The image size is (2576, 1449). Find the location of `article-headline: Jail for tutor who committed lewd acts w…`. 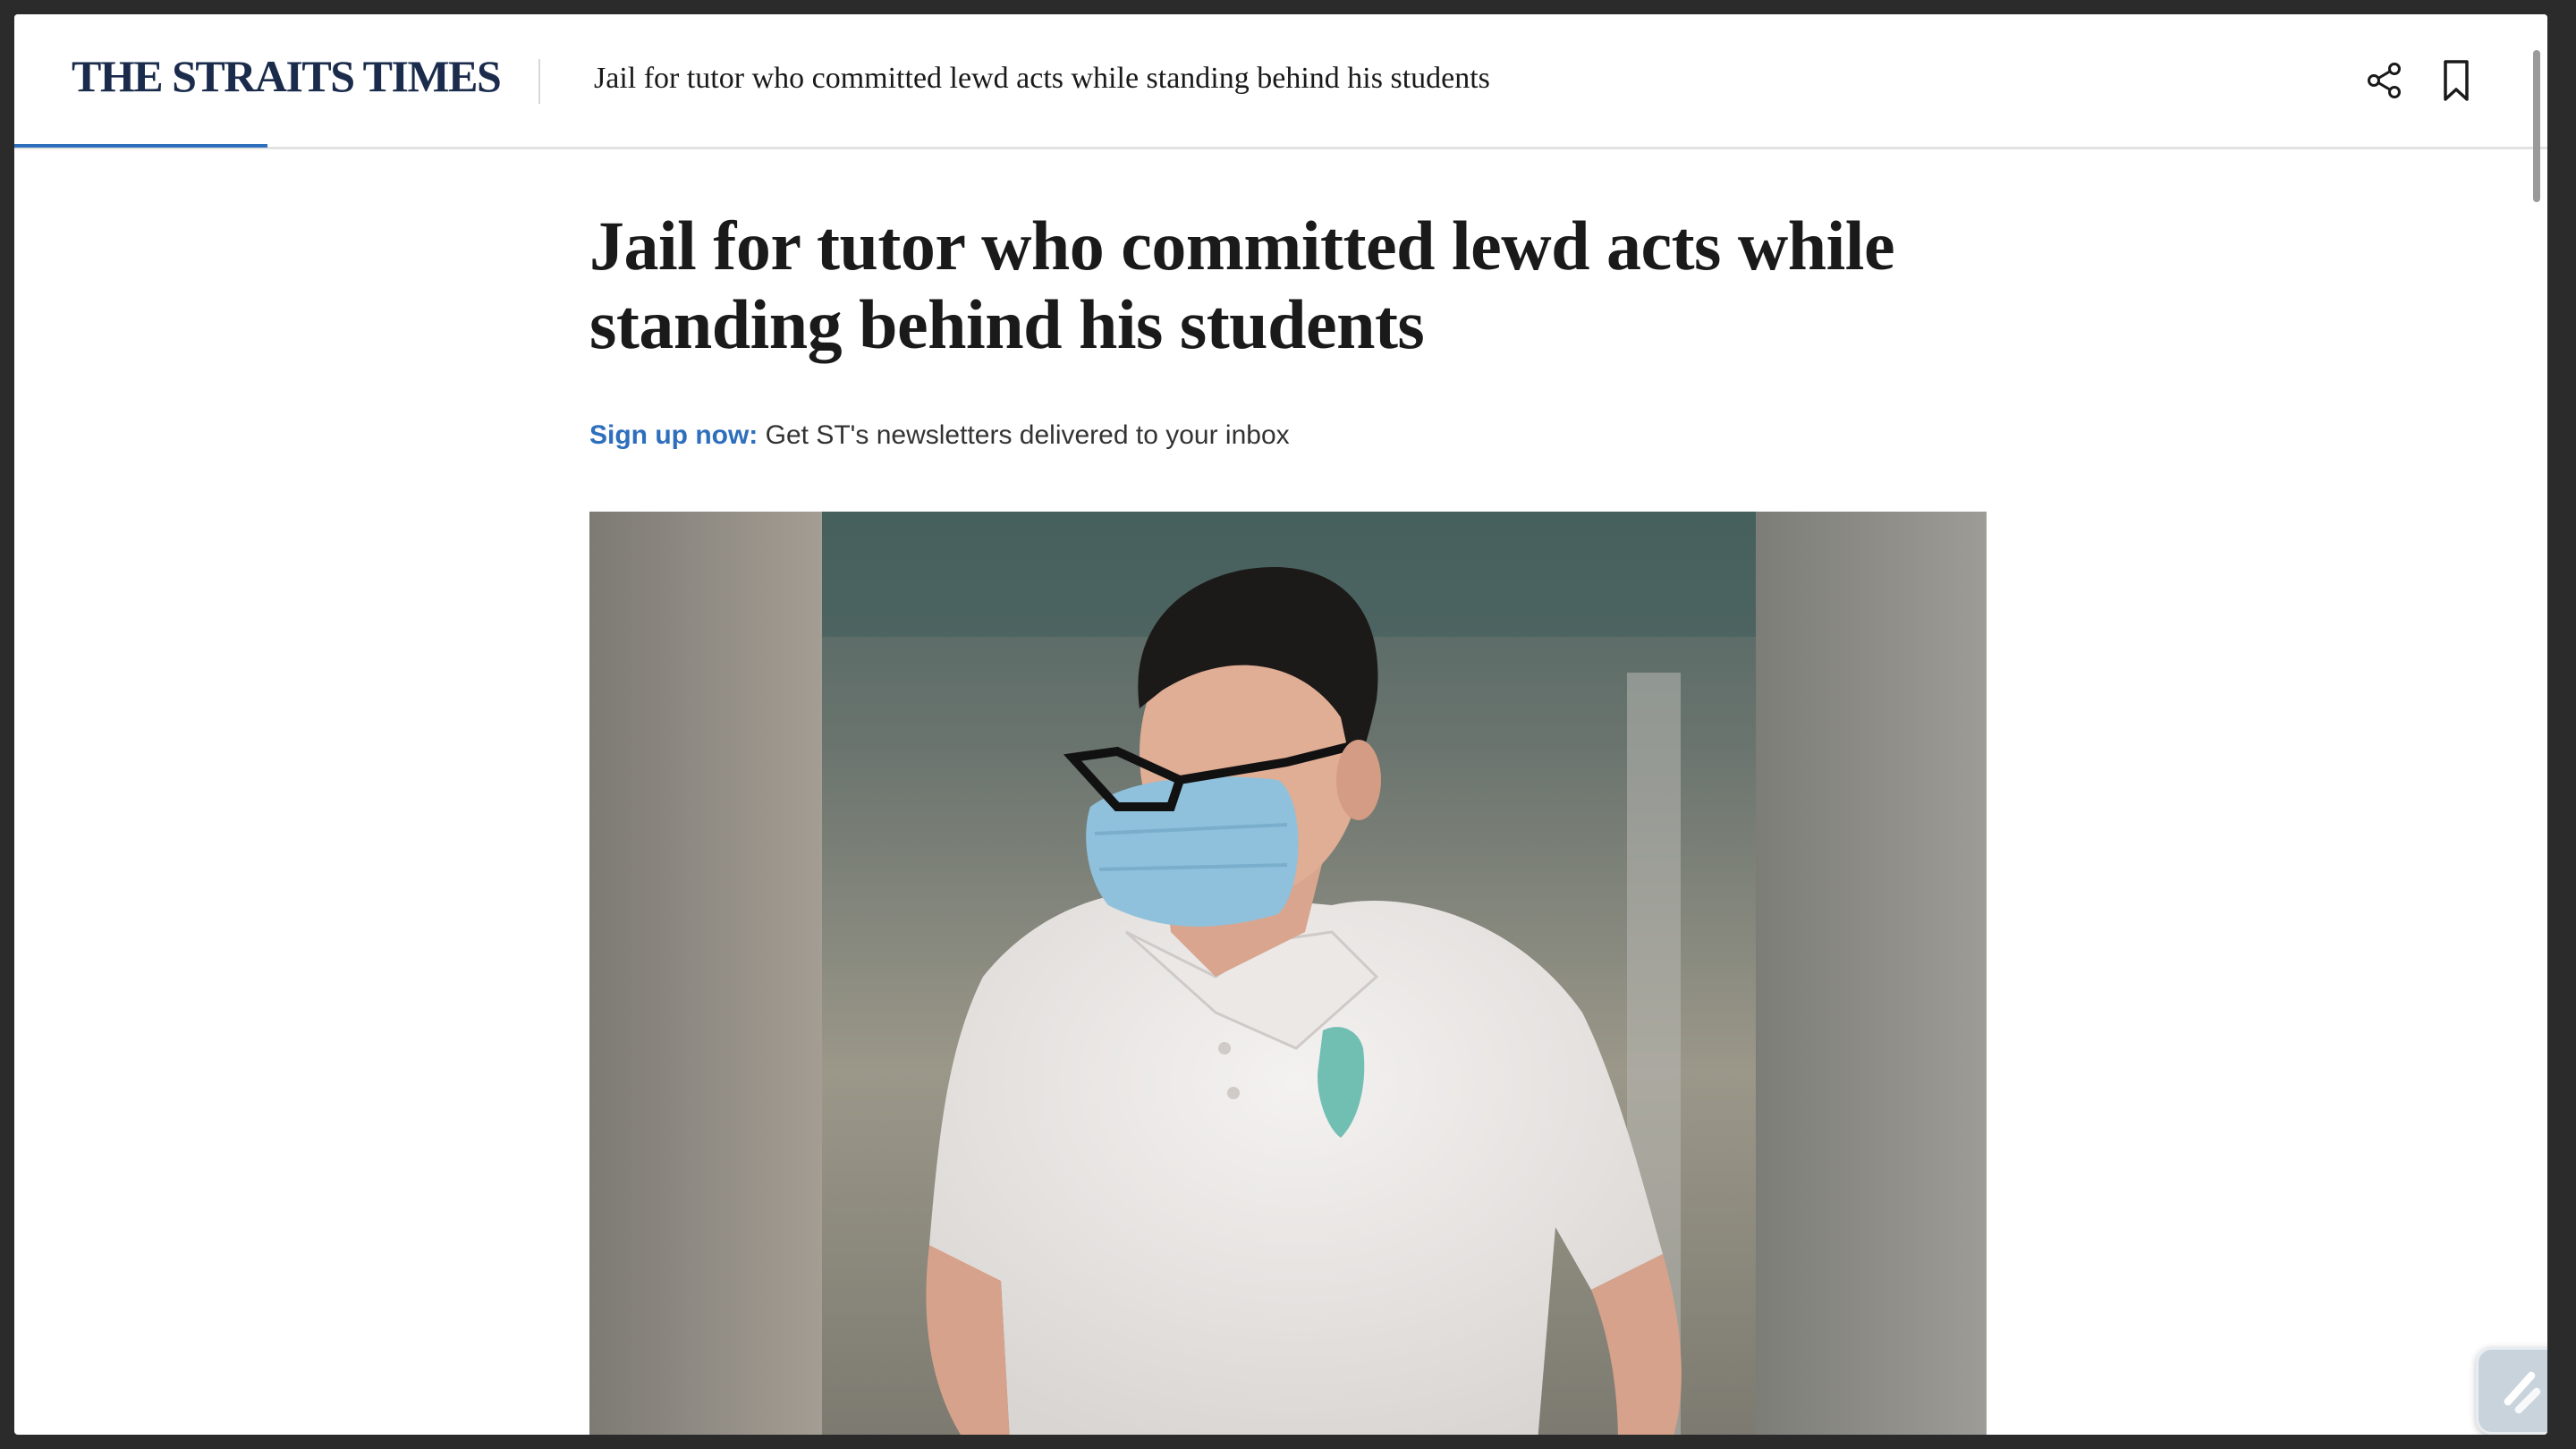

article-headline: Jail for tutor who committed lewd acts w… is located at coordinates (1242, 285).